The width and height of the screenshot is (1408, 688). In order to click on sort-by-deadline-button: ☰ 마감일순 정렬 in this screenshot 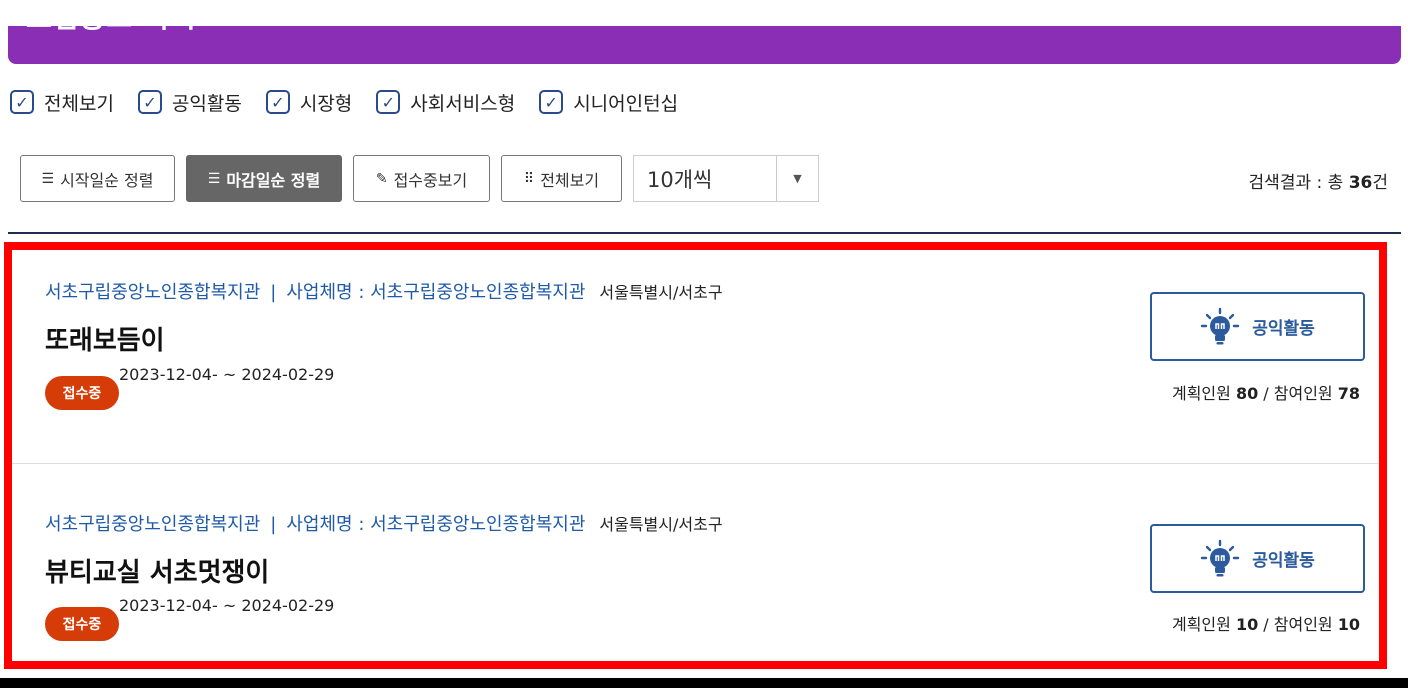, I will do `click(264, 178)`.